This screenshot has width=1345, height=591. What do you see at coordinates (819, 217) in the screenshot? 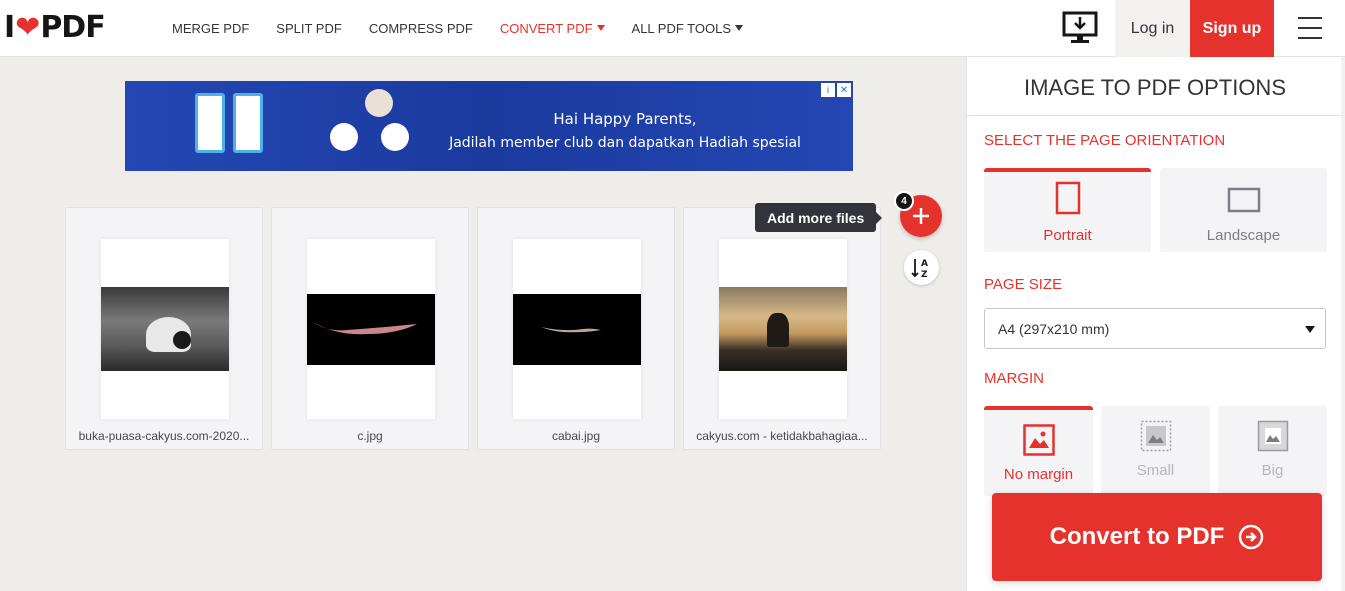
I see `add-more-tooltip: Add more files` at bounding box center [819, 217].